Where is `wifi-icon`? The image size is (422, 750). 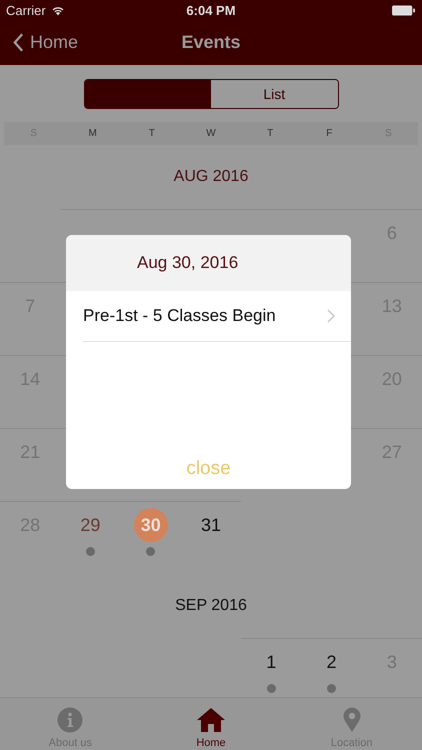 wifi-icon is located at coordinates (57, 10).